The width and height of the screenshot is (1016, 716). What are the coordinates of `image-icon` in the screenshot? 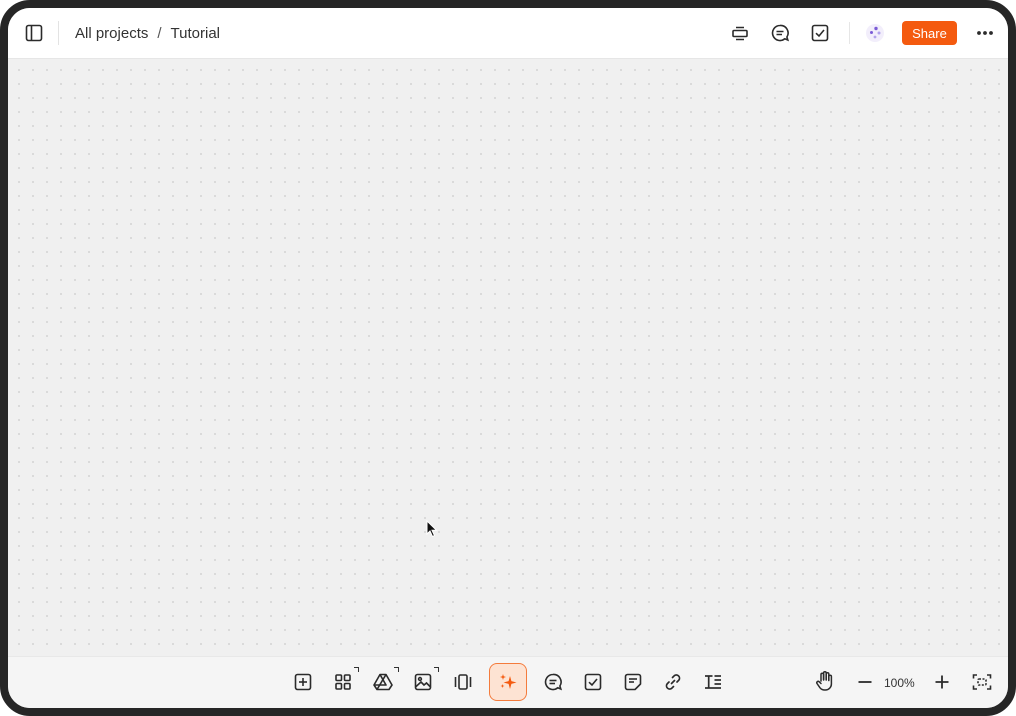 It's located at (424, 681).